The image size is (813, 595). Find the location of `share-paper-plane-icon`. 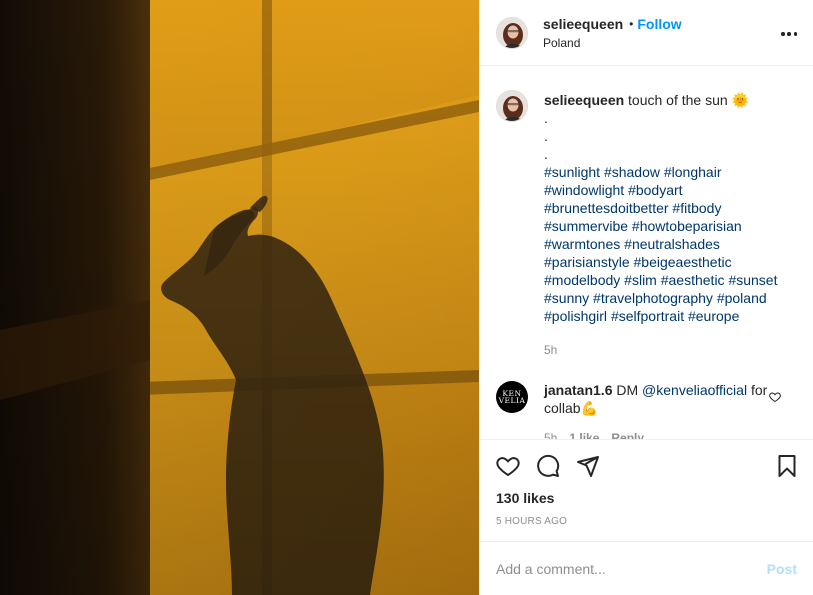

share-paper-plane-icon is located at coordinates (588, 466).